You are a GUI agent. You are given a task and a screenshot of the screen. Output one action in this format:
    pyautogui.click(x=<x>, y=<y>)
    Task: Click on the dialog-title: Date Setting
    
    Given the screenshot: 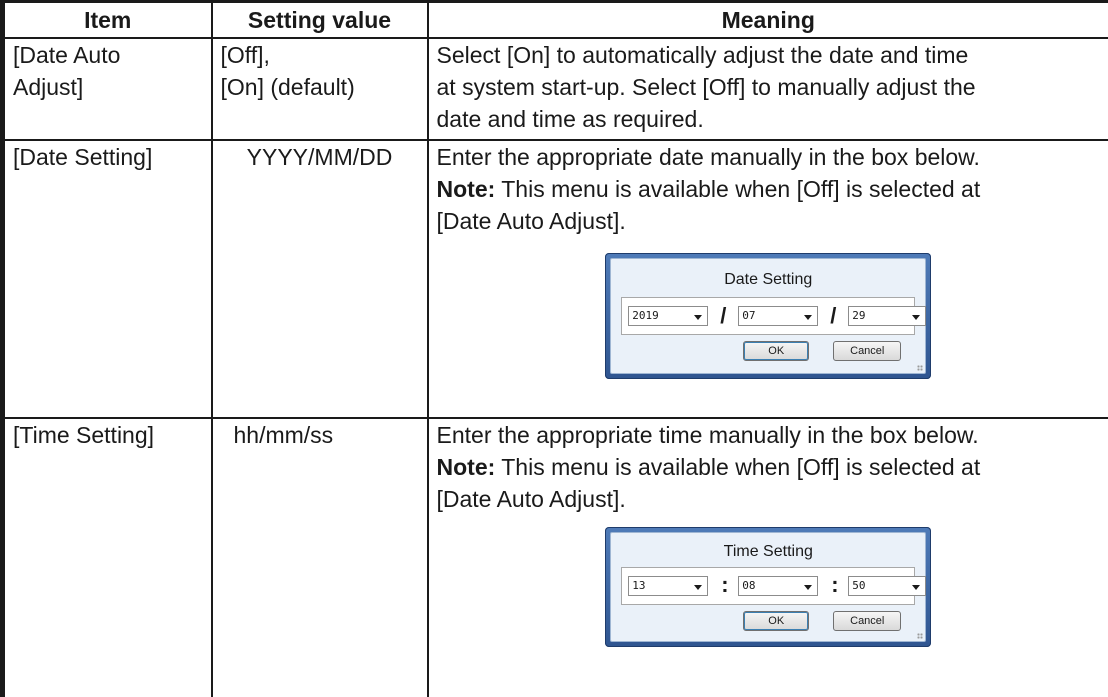 What is the action you would take?
    pyautogui.click(x=768, y=279)
    